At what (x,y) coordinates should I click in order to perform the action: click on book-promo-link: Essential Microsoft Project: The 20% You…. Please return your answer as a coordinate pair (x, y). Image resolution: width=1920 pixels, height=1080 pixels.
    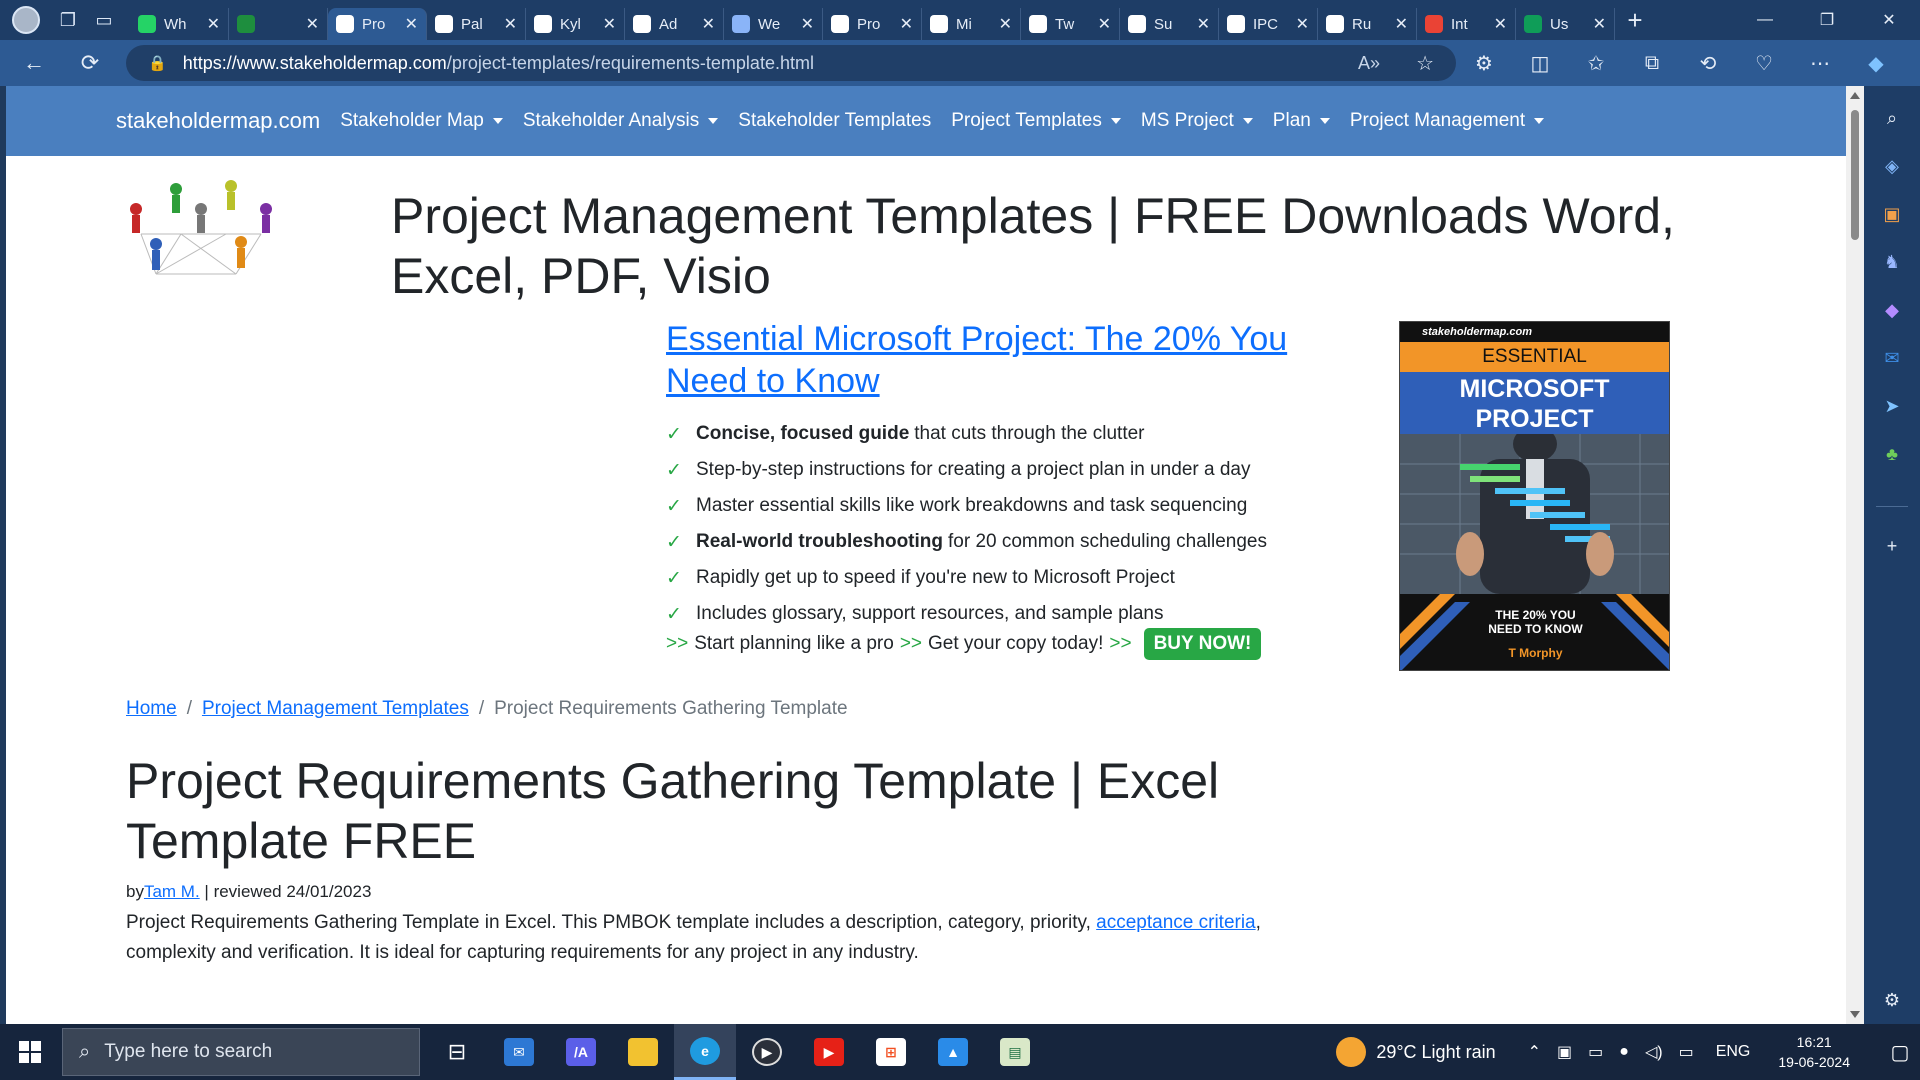
    Looking at the image, I should click on (1006, 360).